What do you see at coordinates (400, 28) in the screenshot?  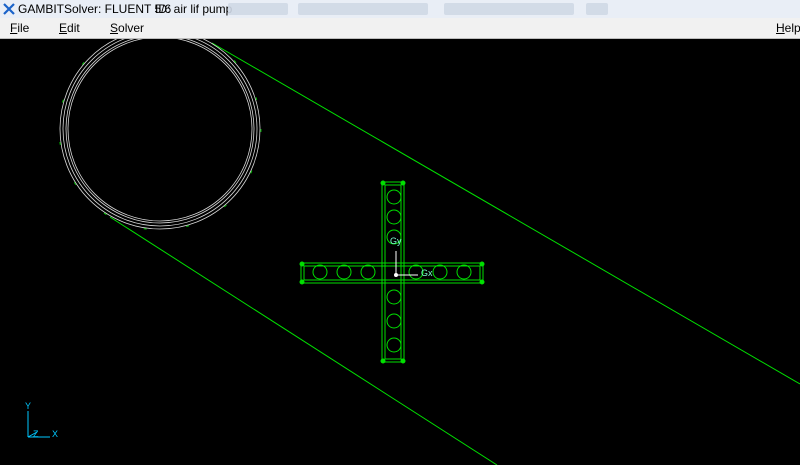 I see `menu-bar: File Edit Solver Help` at bounding box center [400, 28].